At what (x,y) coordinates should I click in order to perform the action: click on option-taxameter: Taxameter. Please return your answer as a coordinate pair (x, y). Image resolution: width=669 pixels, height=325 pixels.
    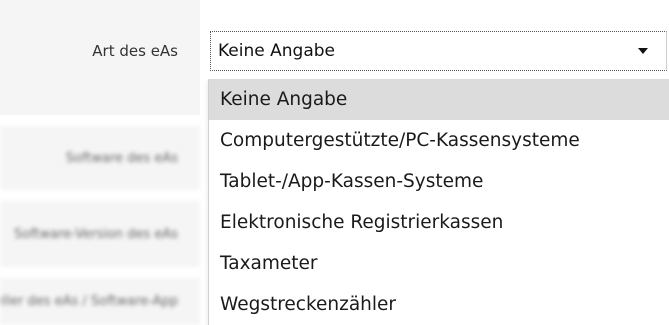
    Looking at the image, I should click on (439, 263).